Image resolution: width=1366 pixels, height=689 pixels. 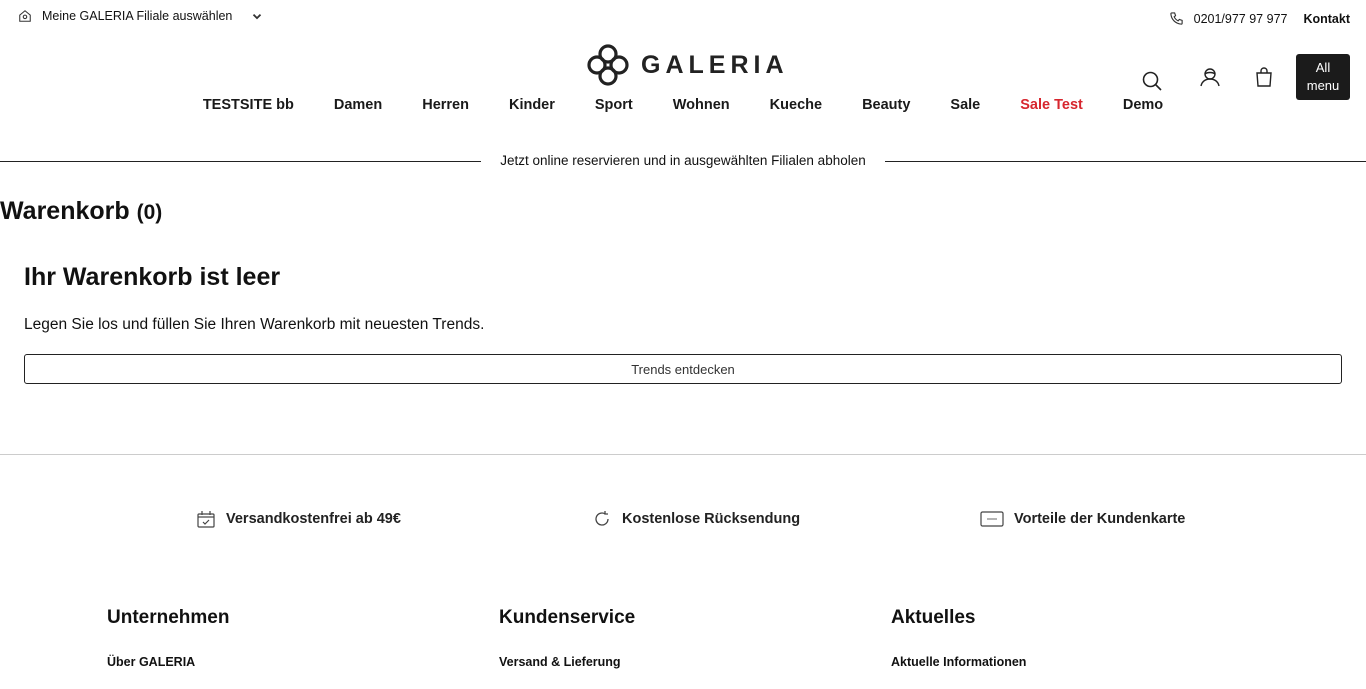 What do you see at coordinates (683, 454) in the screenshot?
I see `section-divider` at bounding box center [683, 454].